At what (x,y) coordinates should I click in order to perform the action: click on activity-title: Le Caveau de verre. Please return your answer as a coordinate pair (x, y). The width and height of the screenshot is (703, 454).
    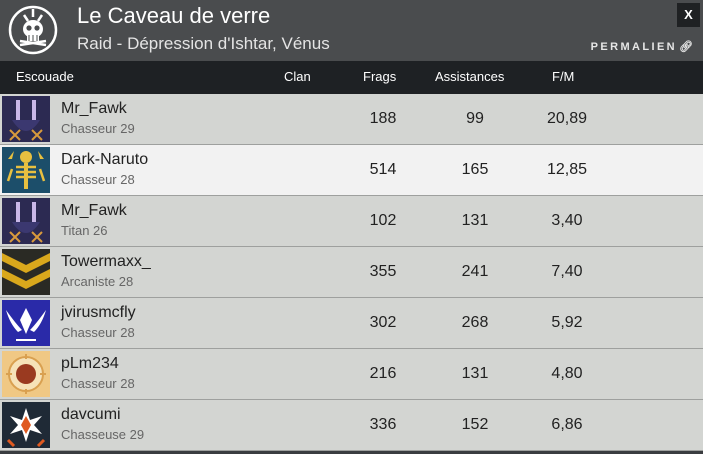
    Looking at the image, I should click on (174, 15).